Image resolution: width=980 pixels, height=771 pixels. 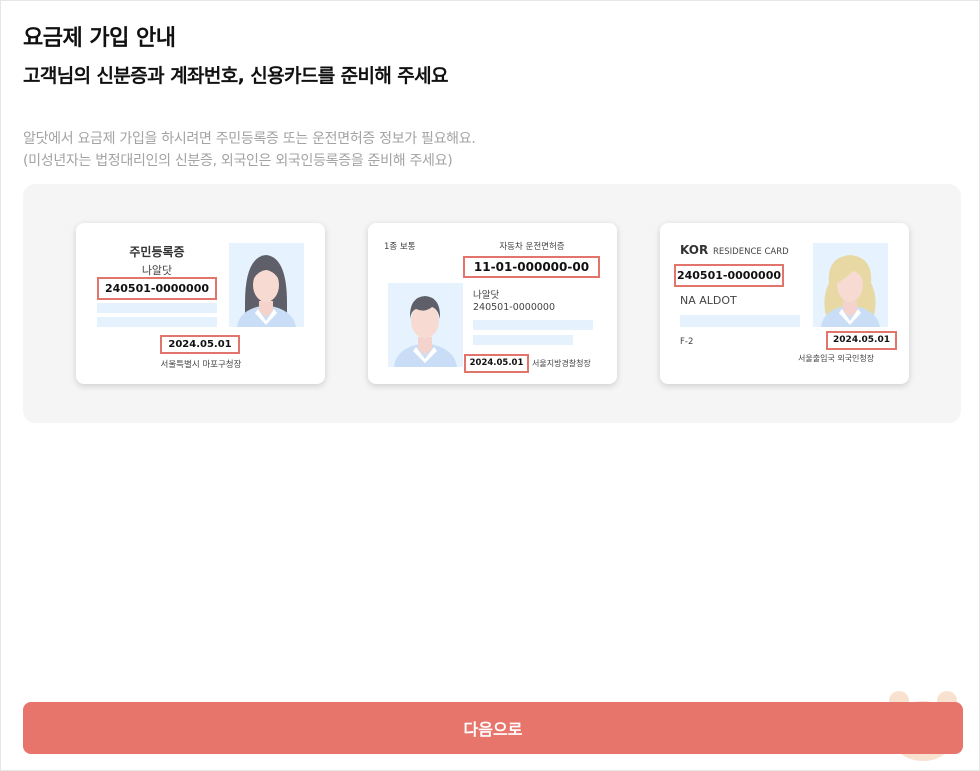 What do you see at coordinates (157, 270) in the screenshot?
I see `resident-card-name: 나알닷` at bounding box center [157, 270].